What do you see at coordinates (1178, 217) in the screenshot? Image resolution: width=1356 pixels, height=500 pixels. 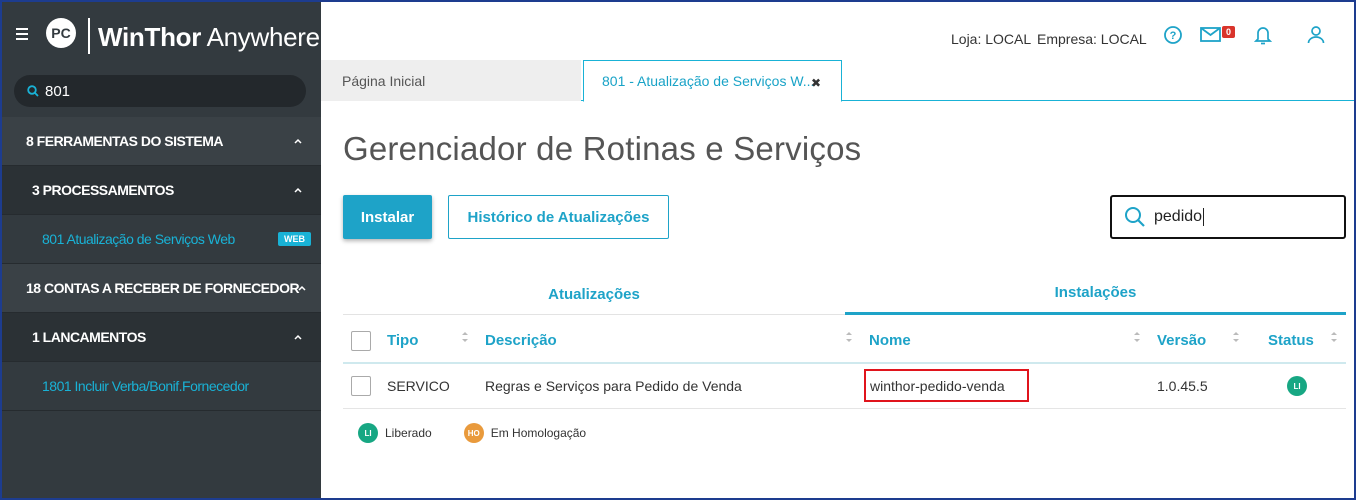 I see `services-search-value: pedido` at bounding box center [1178, 217].